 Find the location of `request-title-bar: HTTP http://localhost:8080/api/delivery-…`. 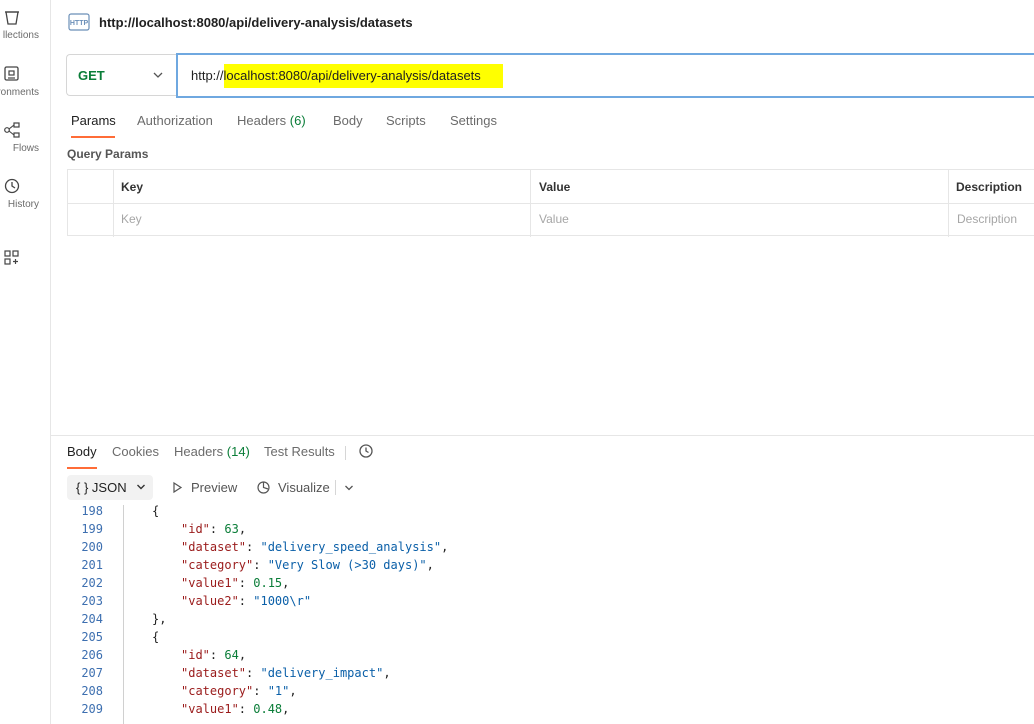

request-title-bar: HTTP http://localhost:8080/api/delivery-… is located at coordinates (542, 22).